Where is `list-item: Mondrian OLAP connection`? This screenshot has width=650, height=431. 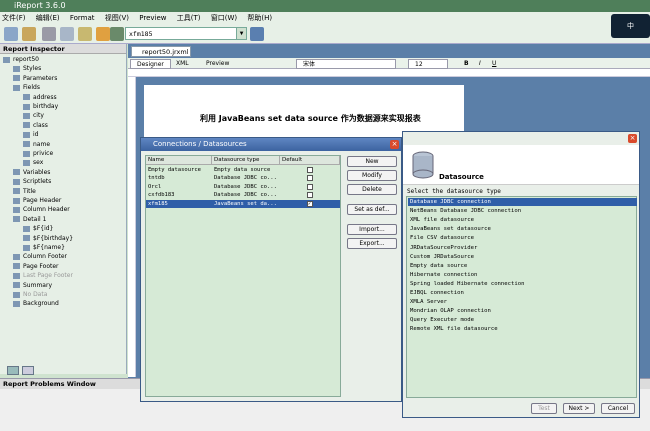 list-item: Mondrian OLAP connection is located at coordinates (522, 311).